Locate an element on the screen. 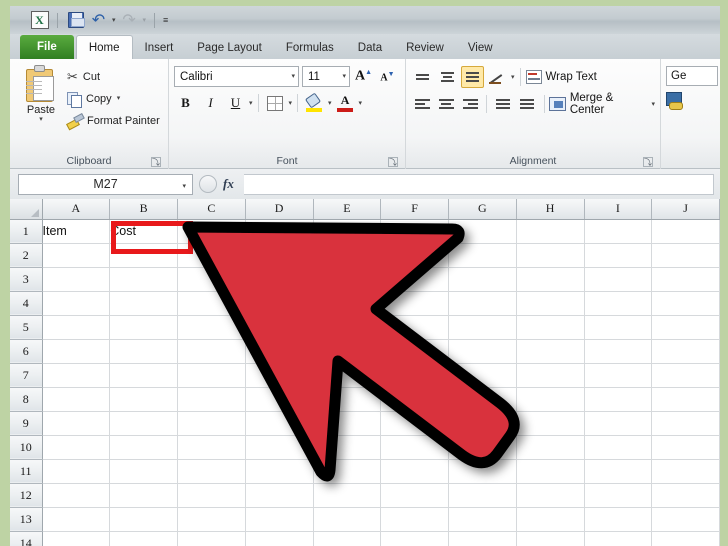 The width and height of the screenshot is (728, 546). orientation-caret-icon: ▾ is located at coordinates (513, 77).